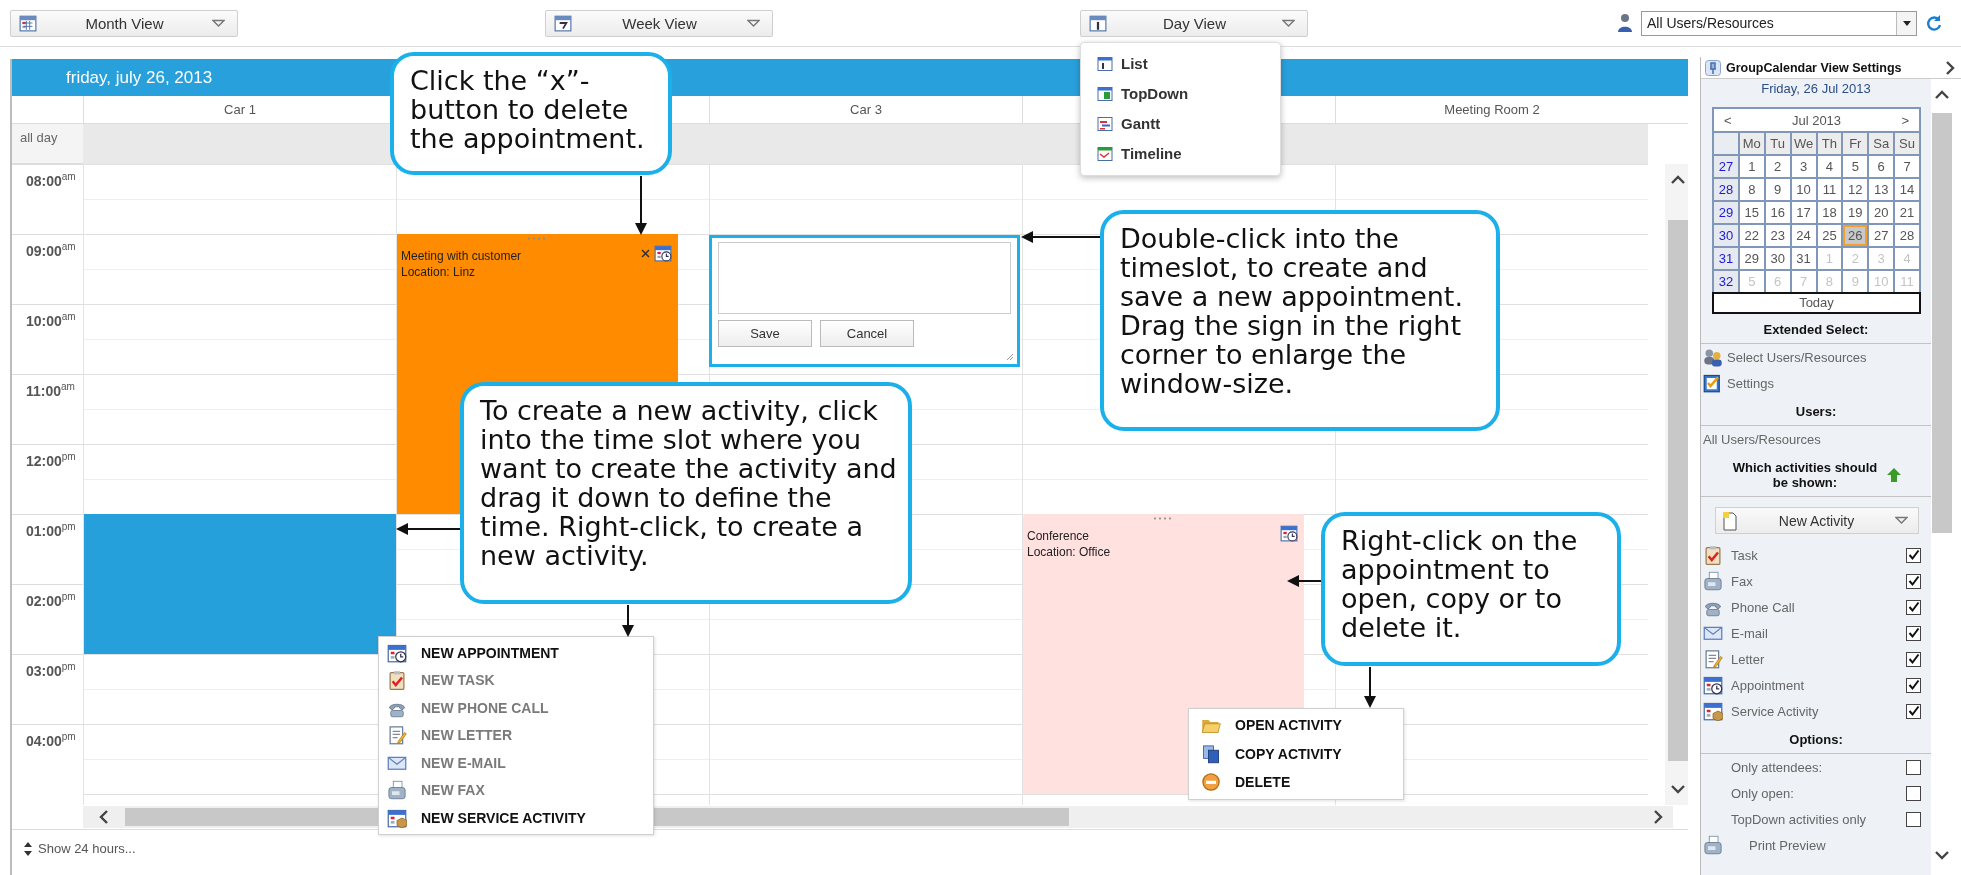 The image size is (1961, 875). What do you see at coordinates (1816, 329) in the screenshot?
I see `section-heading: Extended Select:` at bounding box center [1816, 329].